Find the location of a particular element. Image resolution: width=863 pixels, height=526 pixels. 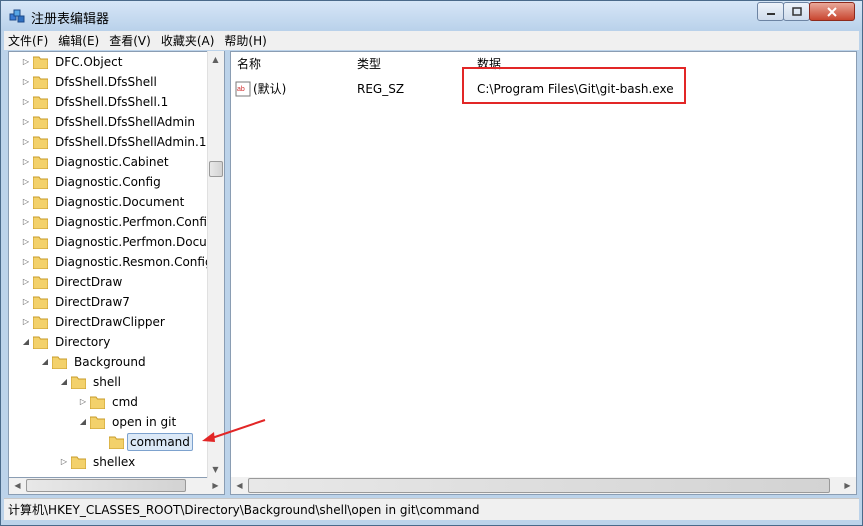

tree-item: ▷ DfsShell.DfsShellAdmin is located at coordinates (109, 122).